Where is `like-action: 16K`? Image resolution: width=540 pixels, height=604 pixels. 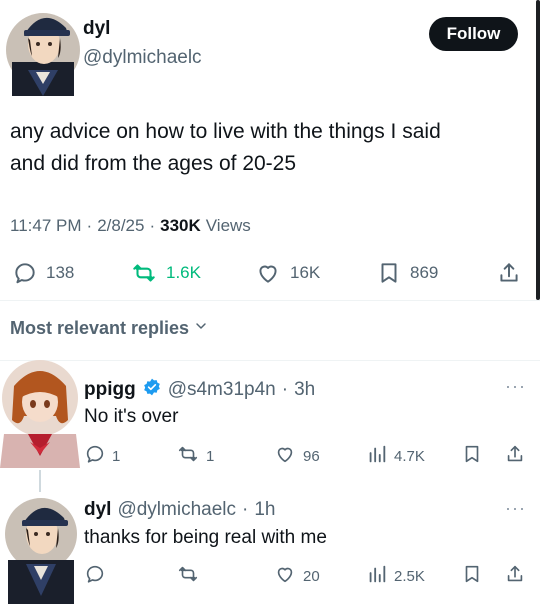
like-action: 16K is located at coordinates (287, 273).